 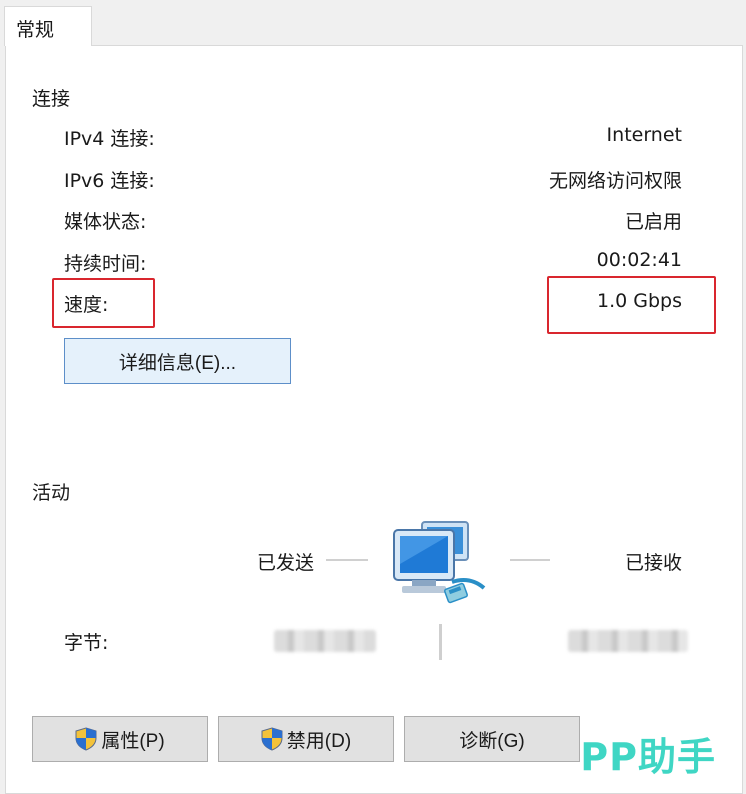 What do you see at coordinates (628, 641) in the screenshot?
I see `bytes-received-value` at bounding box center [628, 641].